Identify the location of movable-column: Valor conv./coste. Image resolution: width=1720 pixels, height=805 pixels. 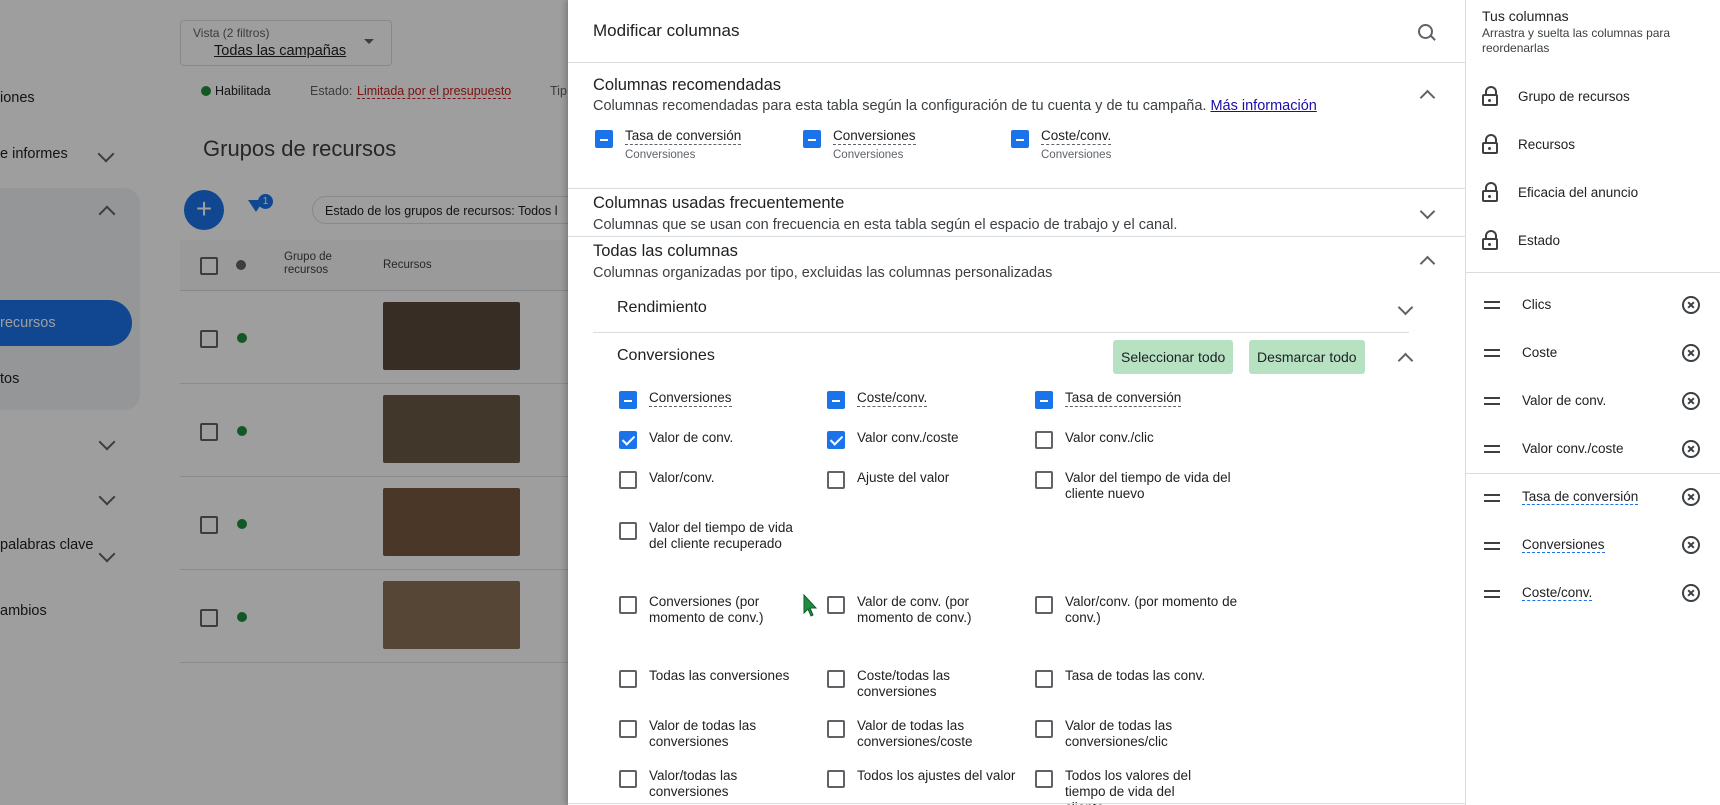
(1573, 448).